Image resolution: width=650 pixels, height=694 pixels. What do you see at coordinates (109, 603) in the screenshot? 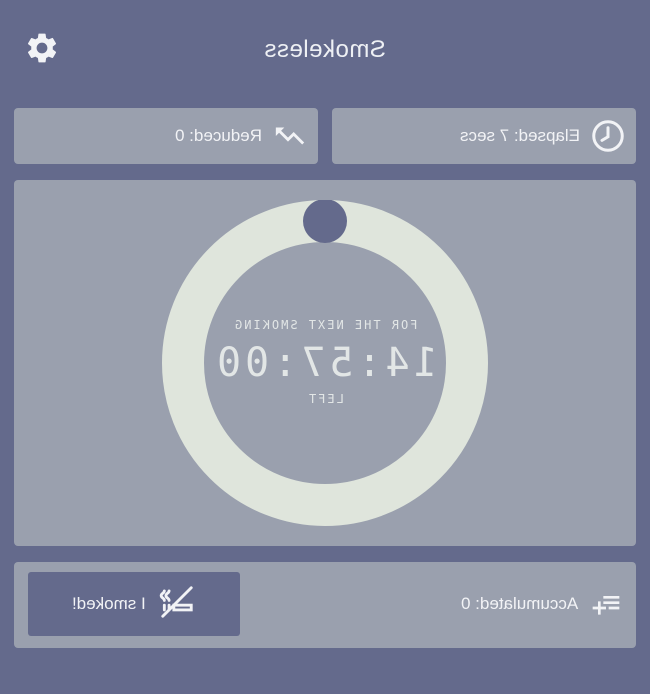
I see `i-smoked-label: I smoked!` at bounding box center [109, 603].